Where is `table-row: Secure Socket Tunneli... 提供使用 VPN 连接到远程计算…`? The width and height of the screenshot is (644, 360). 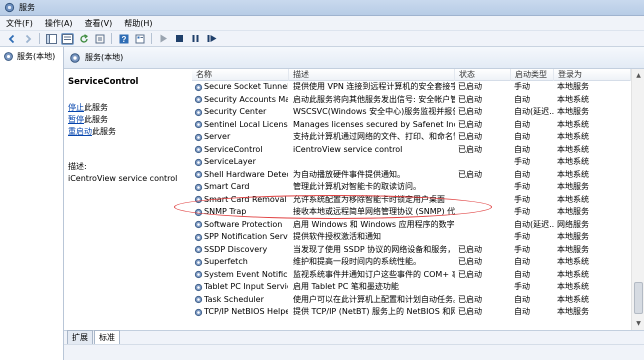 table-row: Secure Socket Tunneli... 提供使用 VPN 连接到远程计算… is located at coordinates (411, 87).